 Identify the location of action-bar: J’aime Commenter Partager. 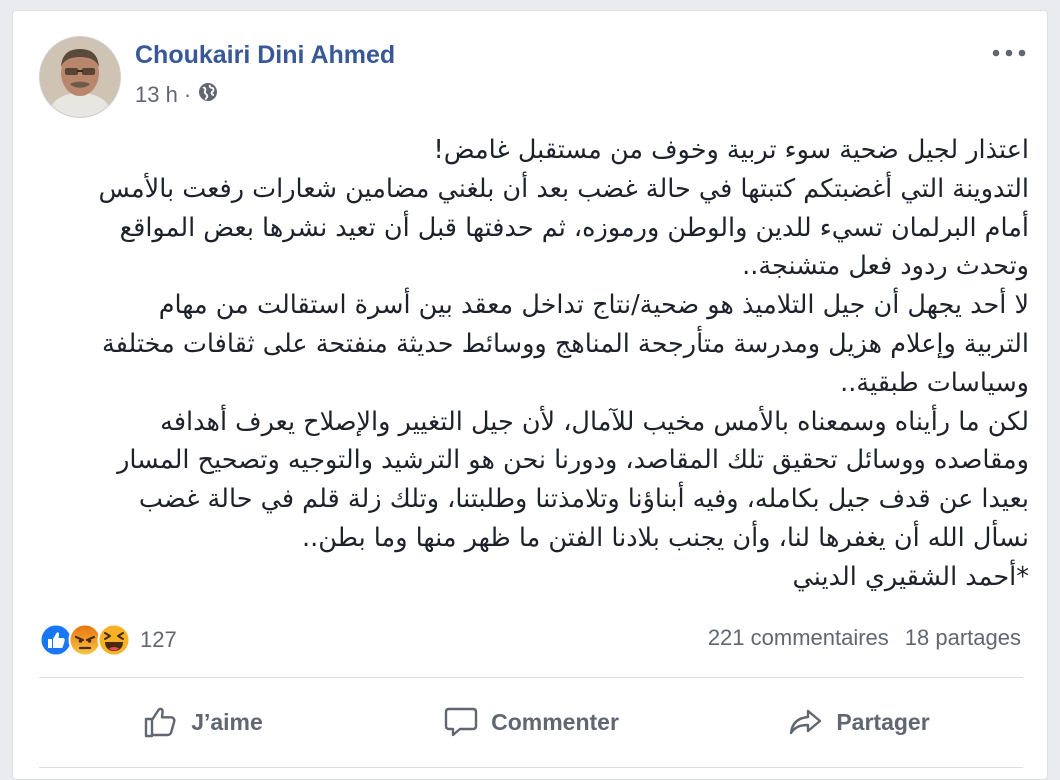
(531, 722).